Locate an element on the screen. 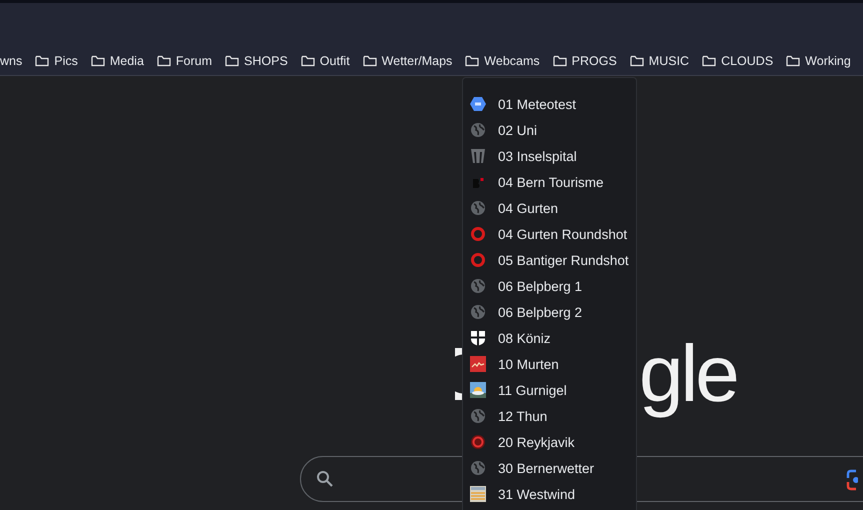 The image size is (863, 510). bookmark-item: 11 Gurnigel is located at coordinates (549, 390).